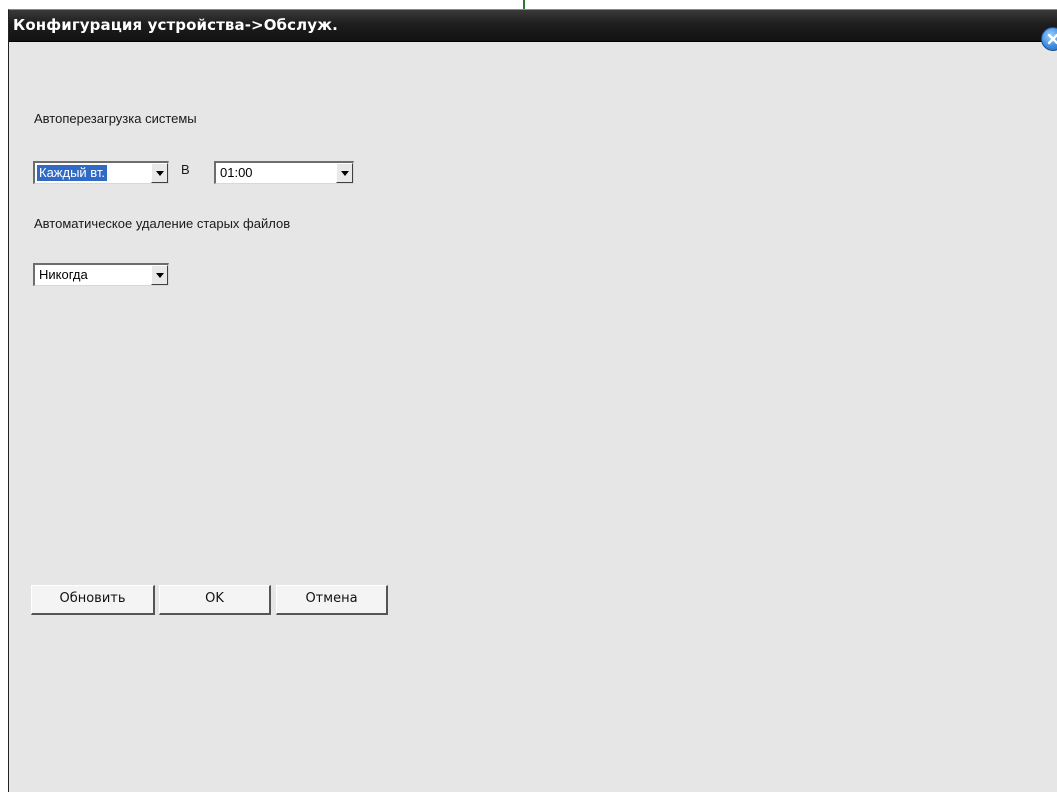  Describe the element at coordinates (72, 173) in the screenshot. I see `reboot-day-value: Каждый вт.` at that location.